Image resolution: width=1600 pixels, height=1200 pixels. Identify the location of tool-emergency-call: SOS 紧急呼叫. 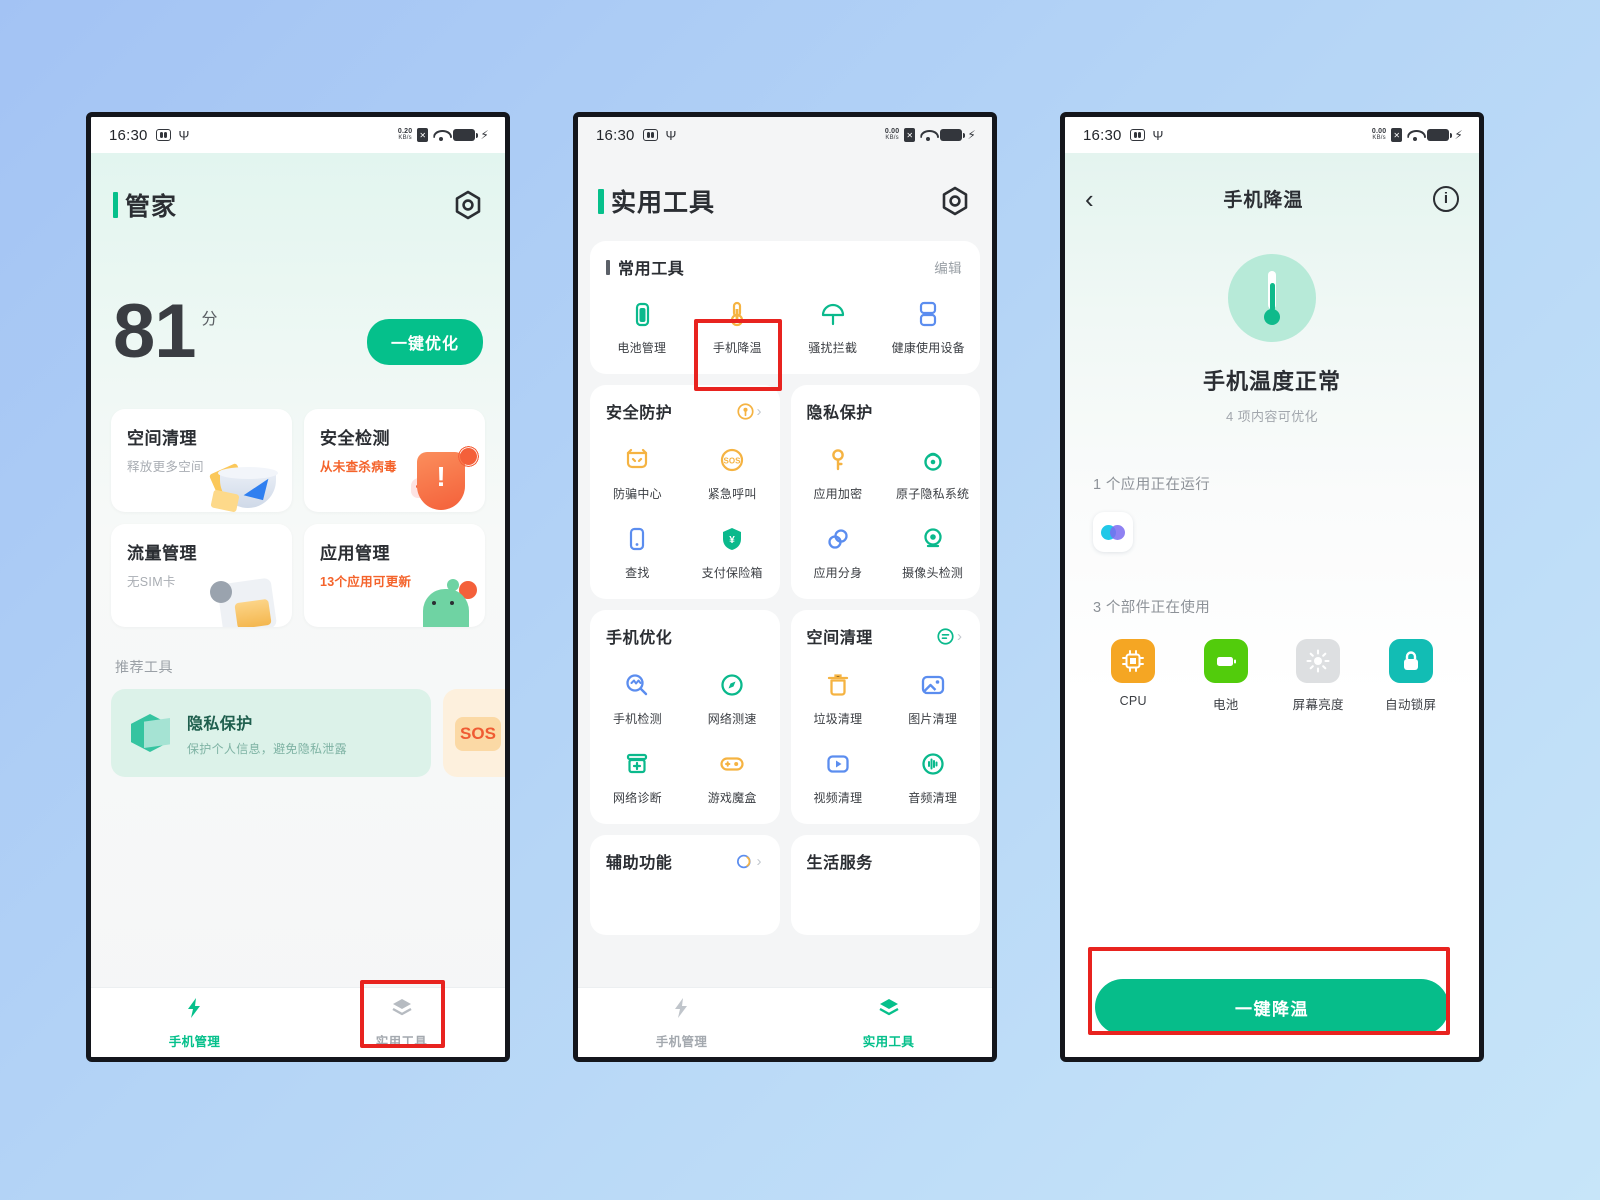
(732, 472).